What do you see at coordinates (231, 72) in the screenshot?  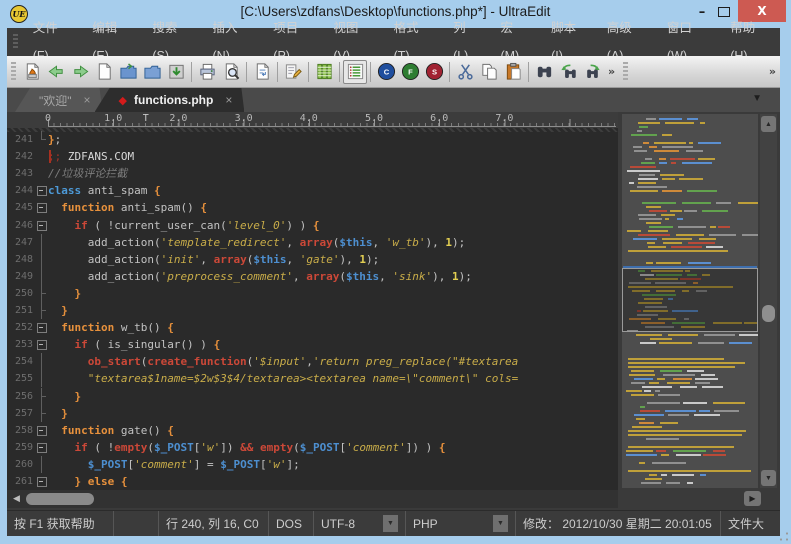 I see `print-preview-icon` at bounding box center [231, 72].